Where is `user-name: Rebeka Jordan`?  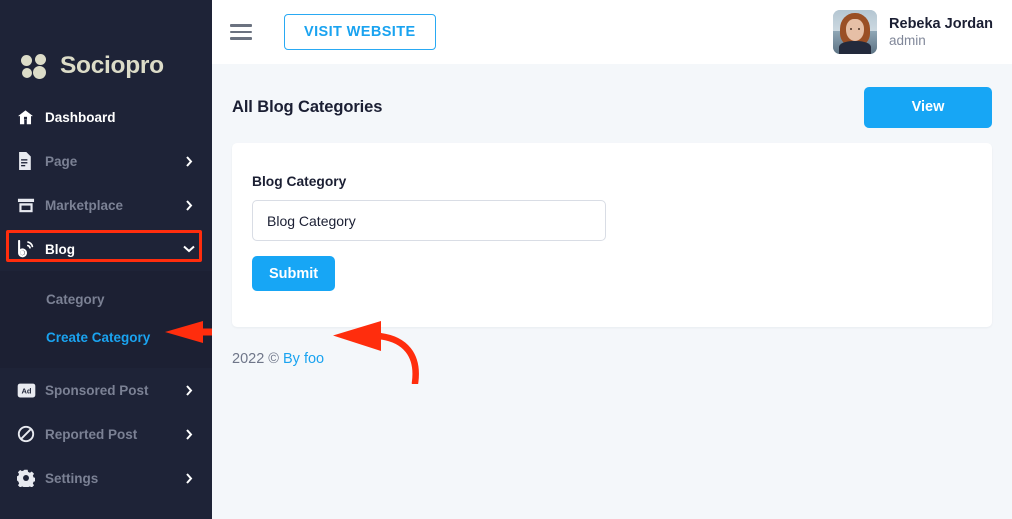 user-name: Rebeka Jordan is located at coordinates (941, 23).